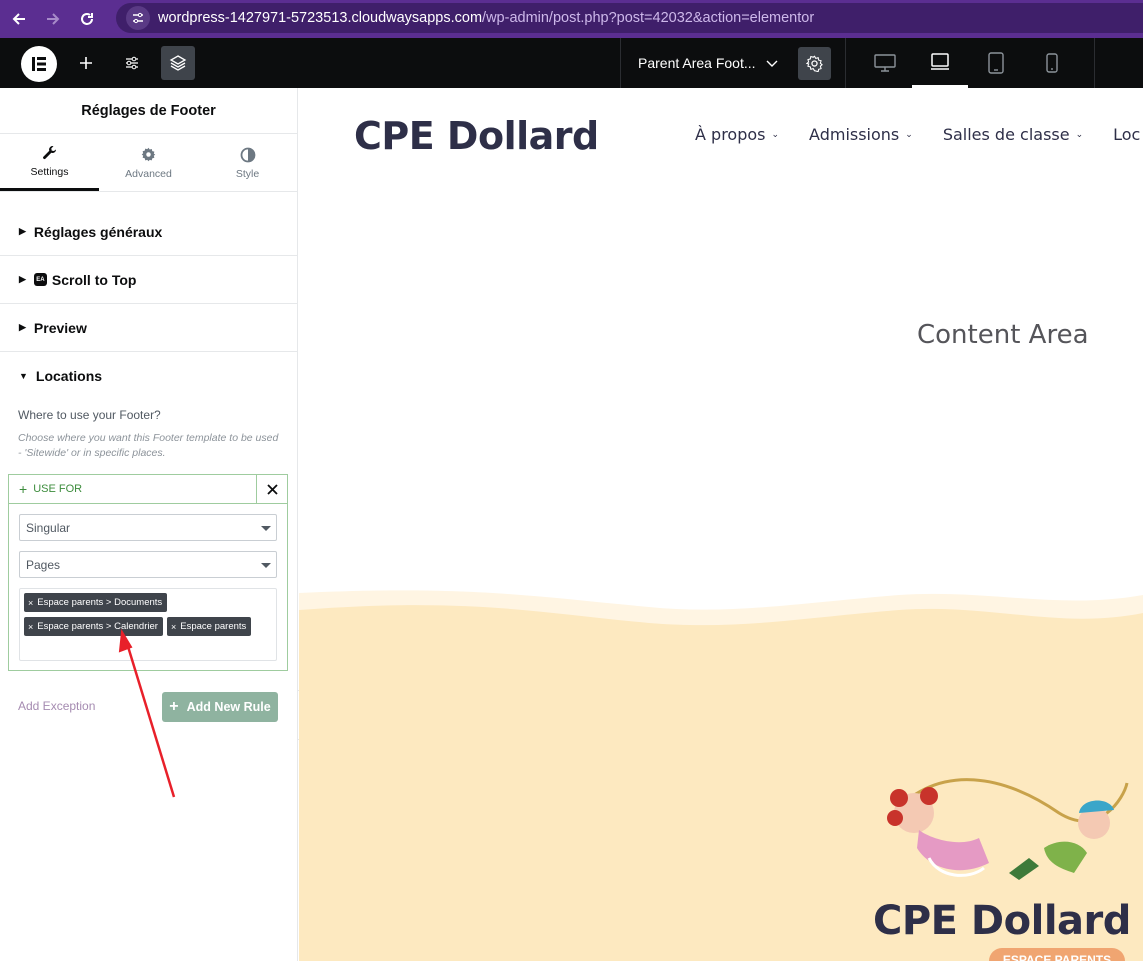  I want to click on section-locations-label: Locations, so click(69, 376).